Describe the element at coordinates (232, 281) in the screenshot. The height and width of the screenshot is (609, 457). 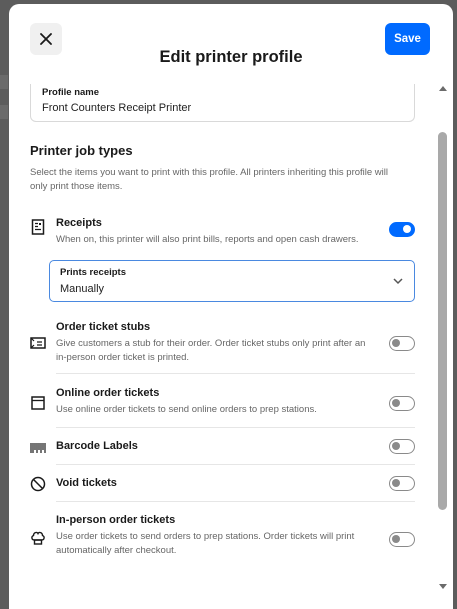
I see `prints-receipts-select: Prints receipts Manually` at that location.